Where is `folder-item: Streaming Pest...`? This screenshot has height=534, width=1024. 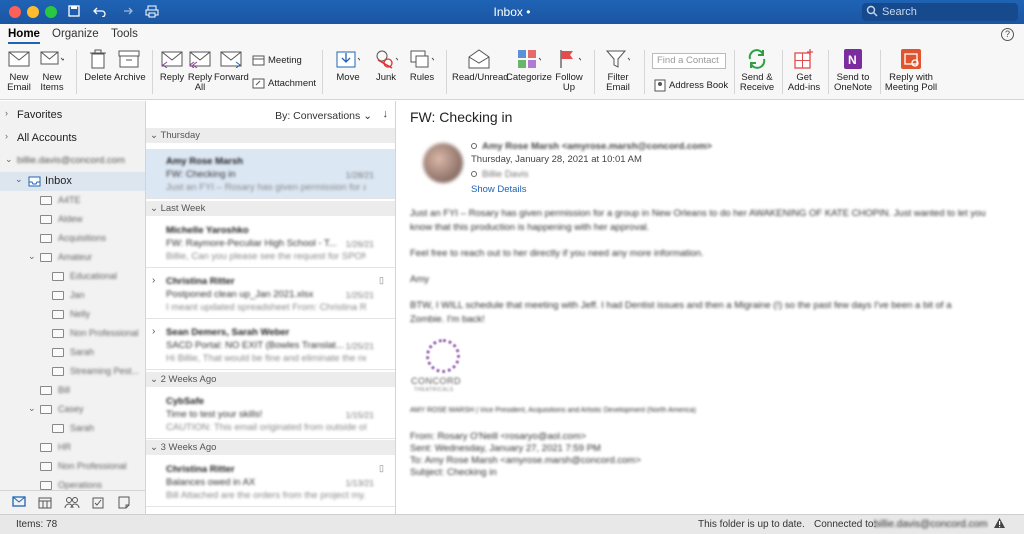 folder-item: Streaming Pest... is located at coordinates (72, 372).